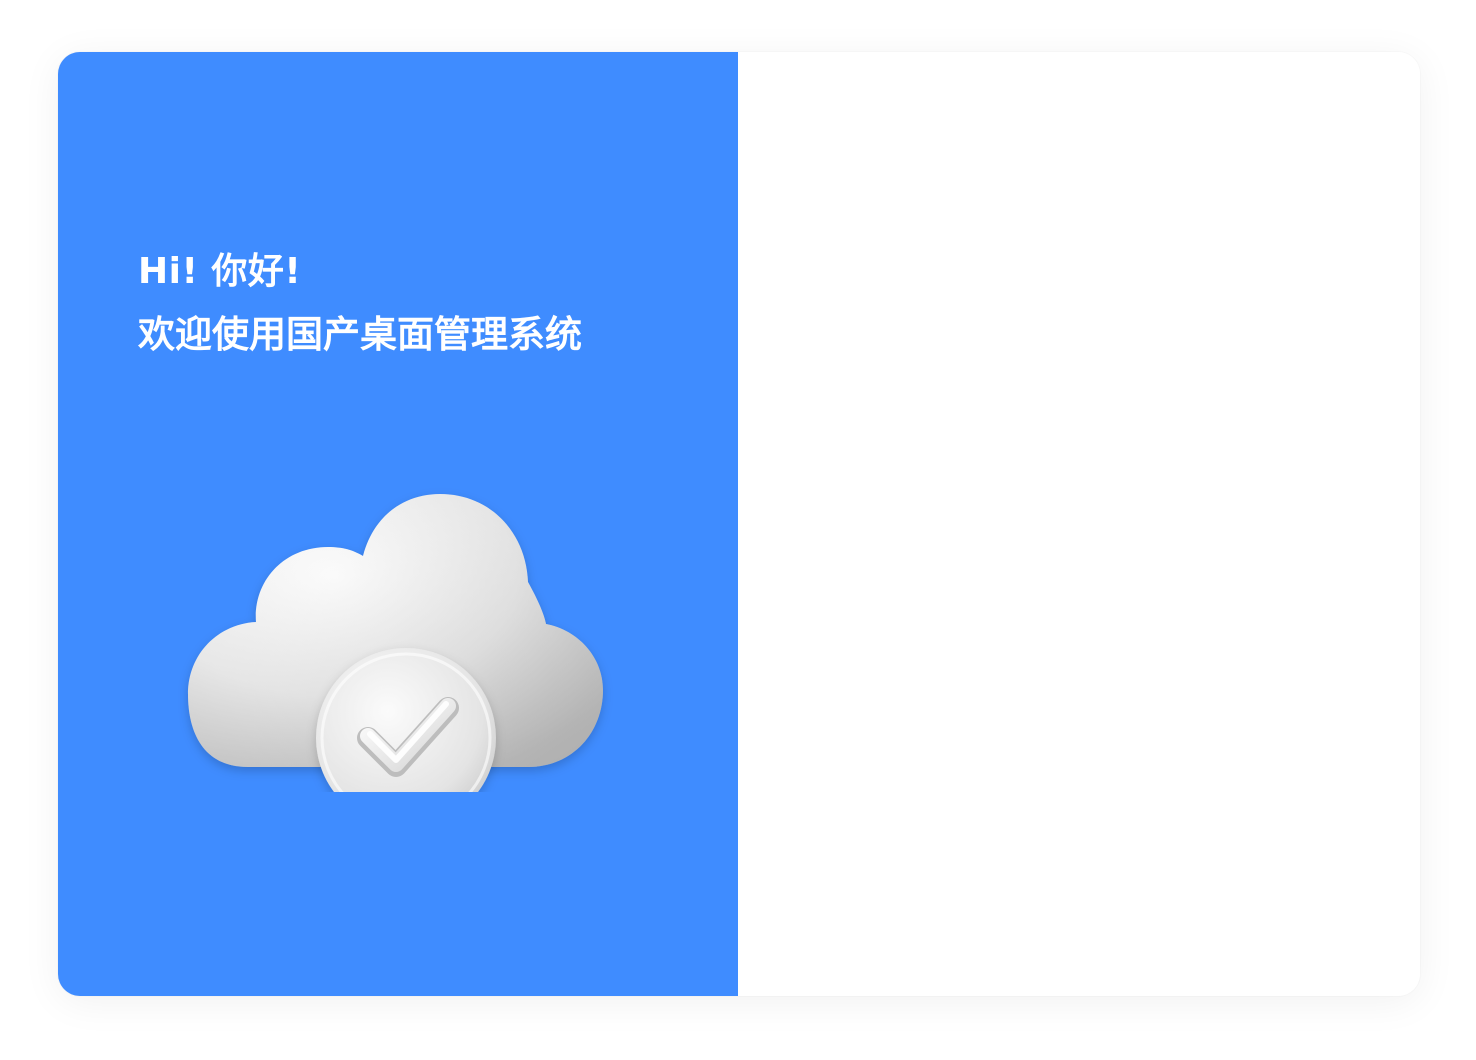 This screenshot has height=1060, width=1476. What do you see at coordinates (360, 334) in the screenshot?
I see `welcome-title: 欢迎使用国产桌面管理系统` at bounding box center [360, 334].